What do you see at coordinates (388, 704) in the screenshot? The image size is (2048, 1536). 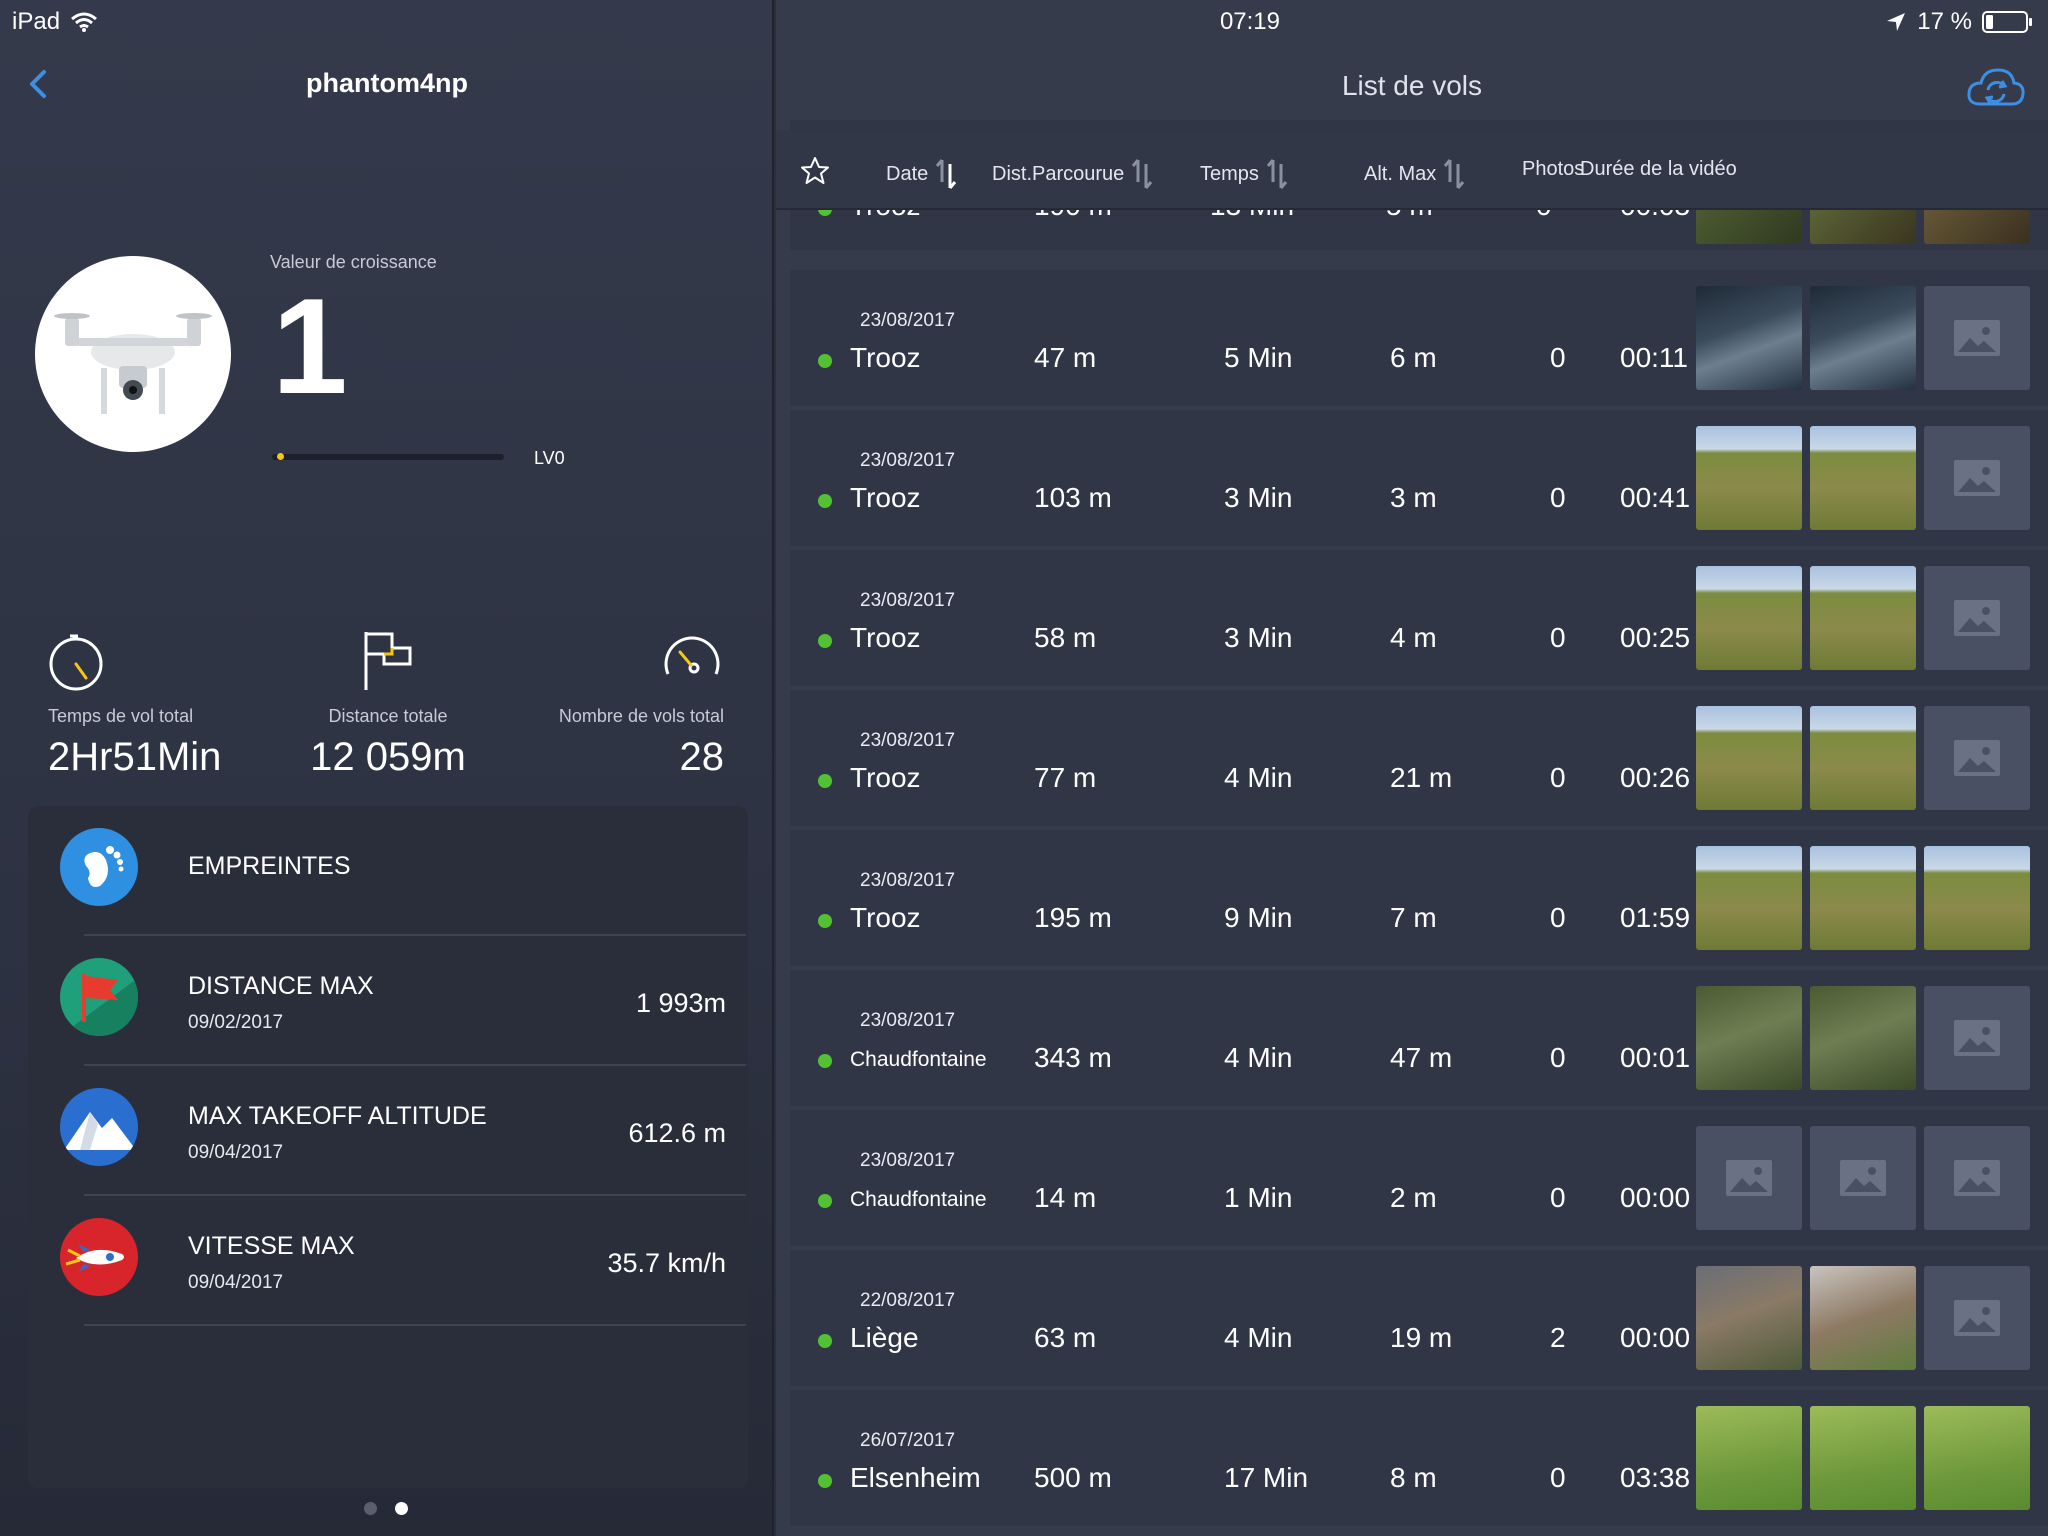 I see `total-distance-stat: Distance totale 12 059m` at bounding box center [388, 704].